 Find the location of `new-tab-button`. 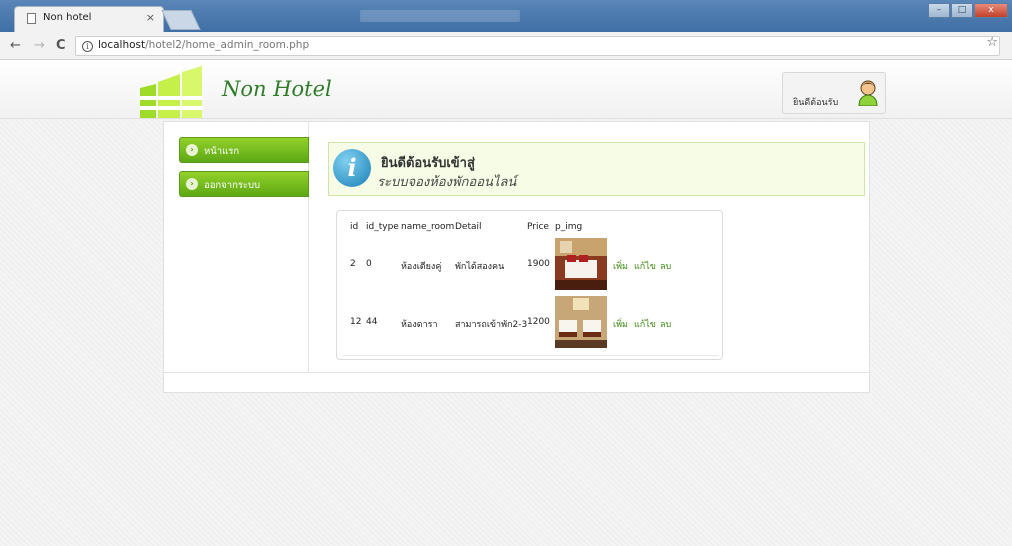

new-tab-button is located at coordinates (181, 20).